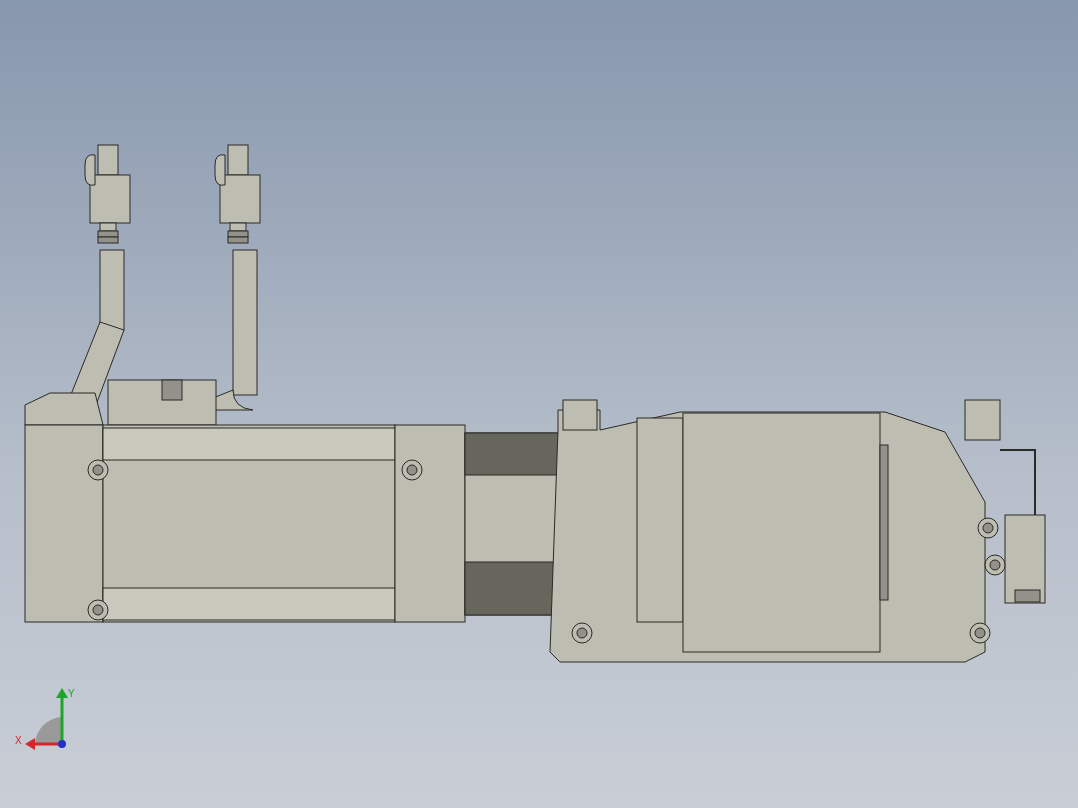 The height and width of the screenshot is (808, 1078). I want to click on axis-triad-icon, so click(46, 719).